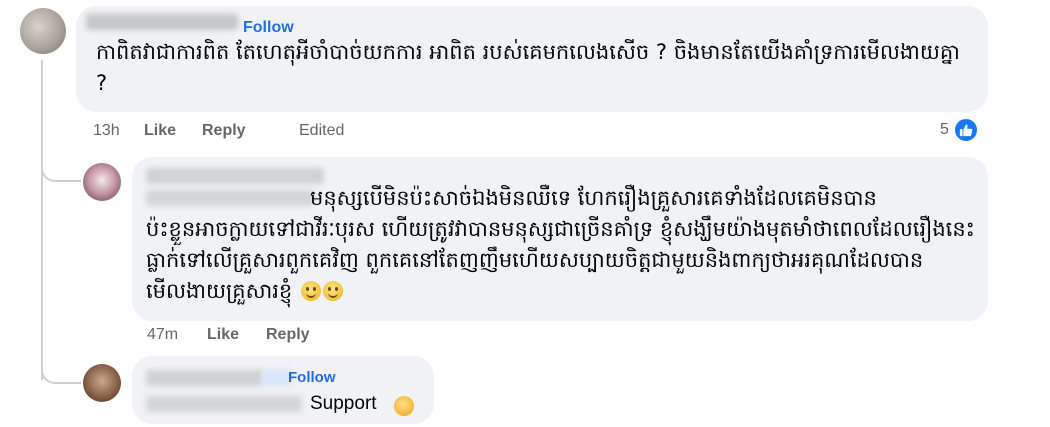 Image resolution: width=1050 pixels, height=427 pixels. I want to click on comment-actions: 47m Like Reply, so click(228, 335).